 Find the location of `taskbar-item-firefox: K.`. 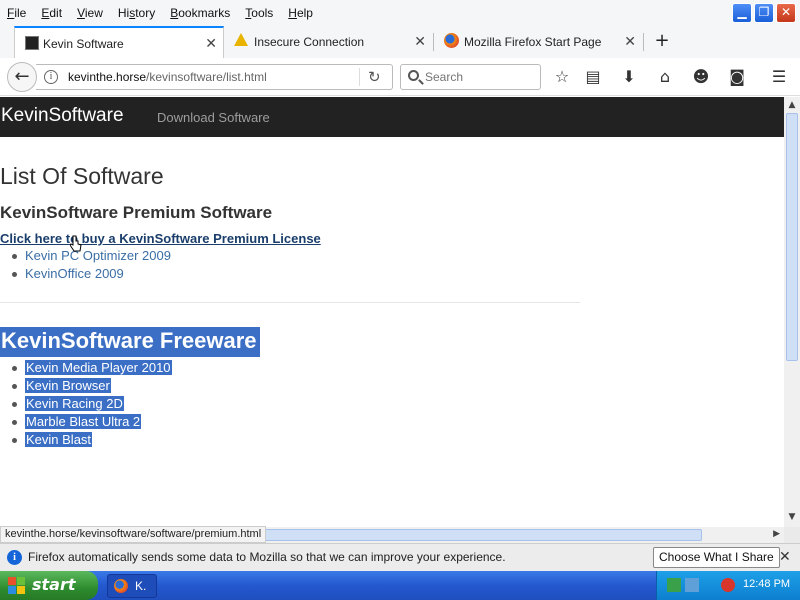

taskbar-item-firefox: K. is located at coordinates (132, 586).